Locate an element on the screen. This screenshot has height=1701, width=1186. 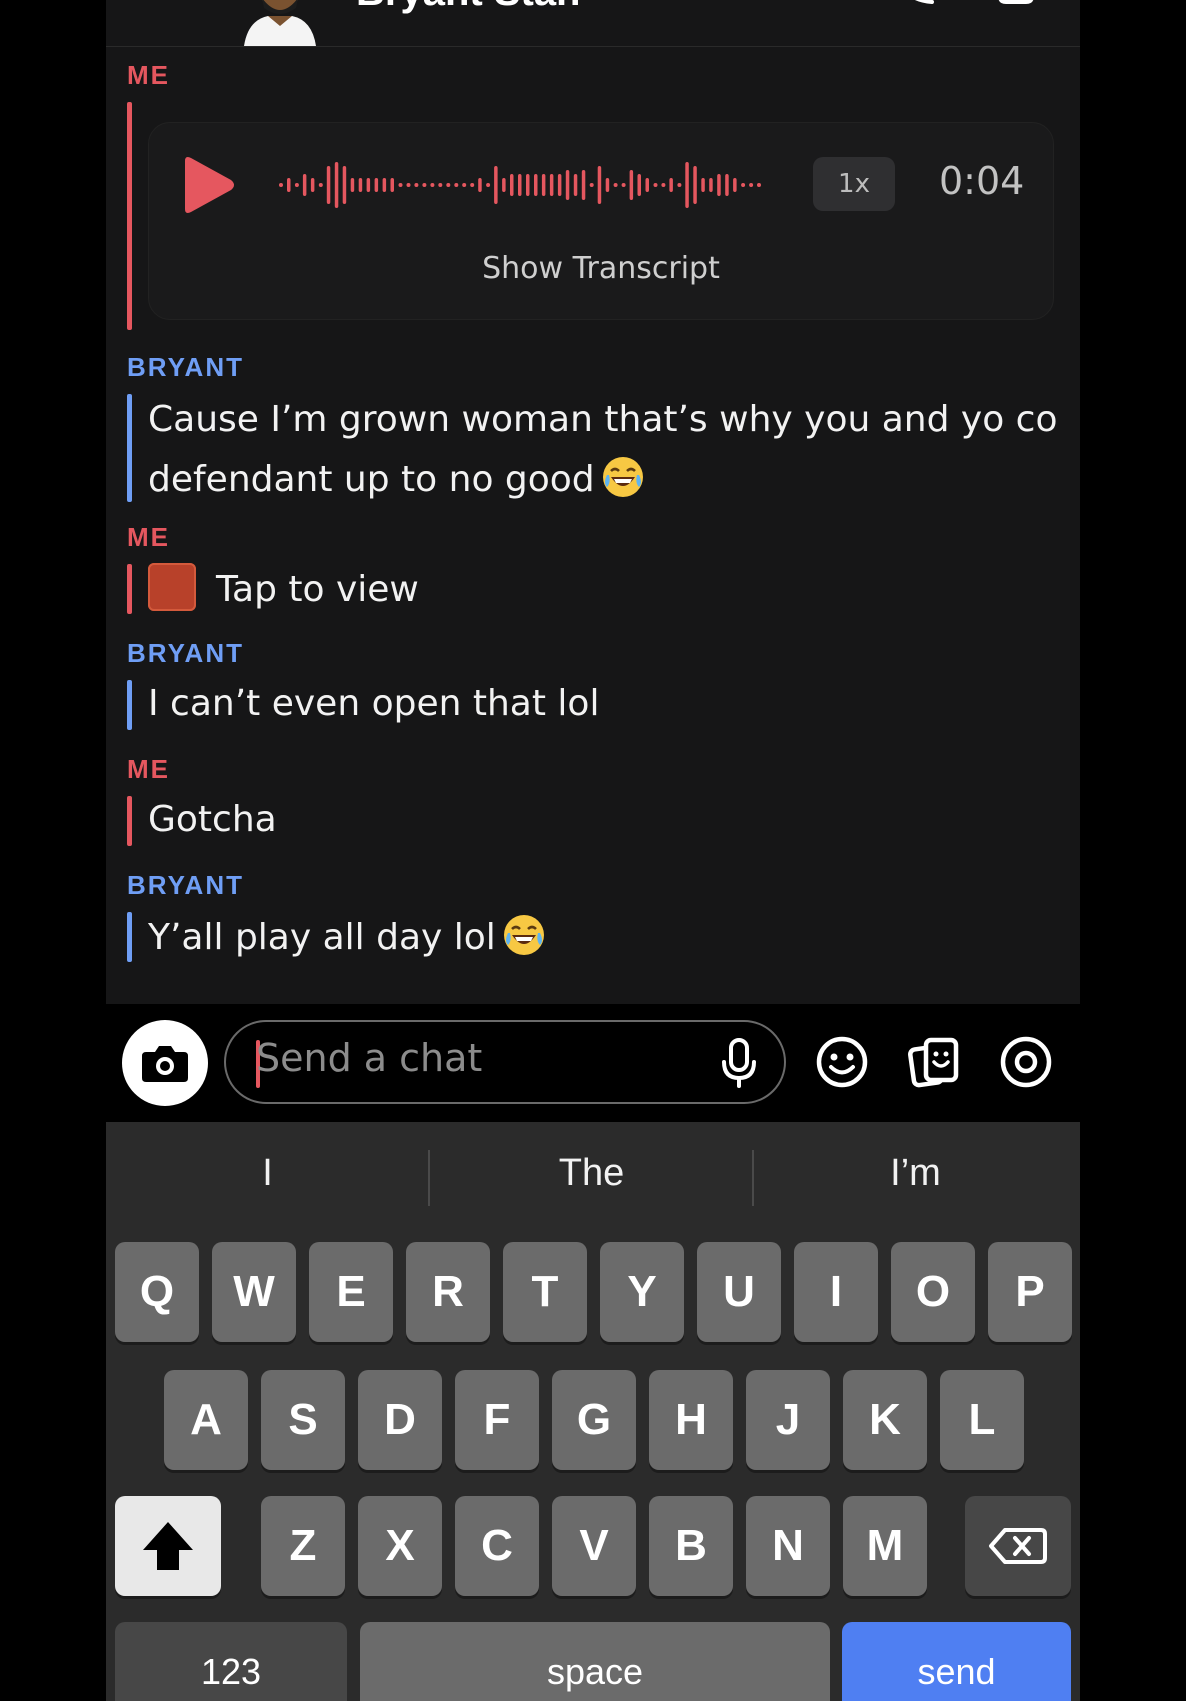
key-f: F is located at coordinates (497, 1420).